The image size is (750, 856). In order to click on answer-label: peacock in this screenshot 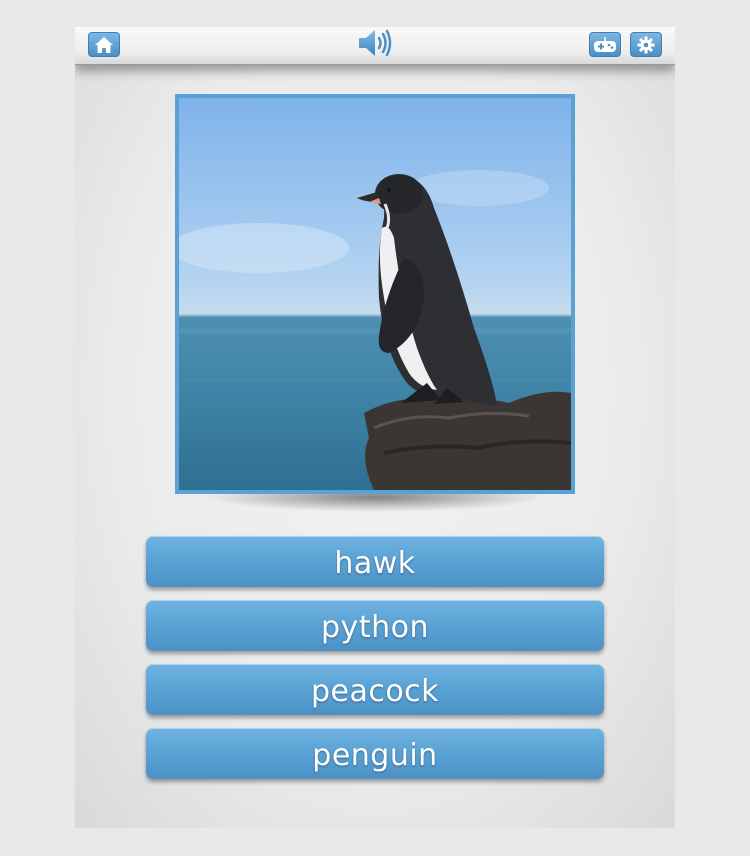, I will do `click(375, 691)`.